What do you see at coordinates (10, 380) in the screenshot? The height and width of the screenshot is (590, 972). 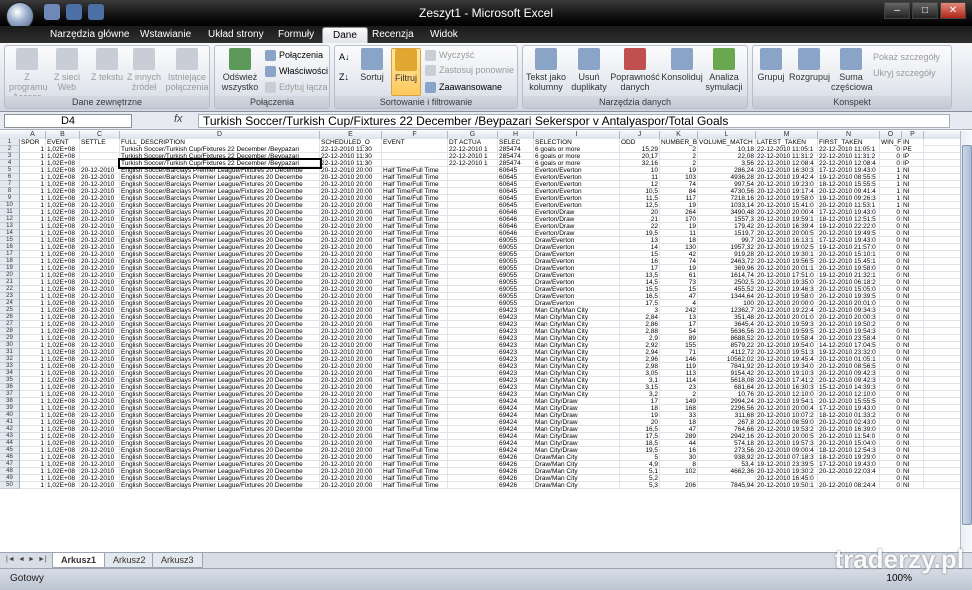 I see `row-header: 35` at bounding box center [10, 380].